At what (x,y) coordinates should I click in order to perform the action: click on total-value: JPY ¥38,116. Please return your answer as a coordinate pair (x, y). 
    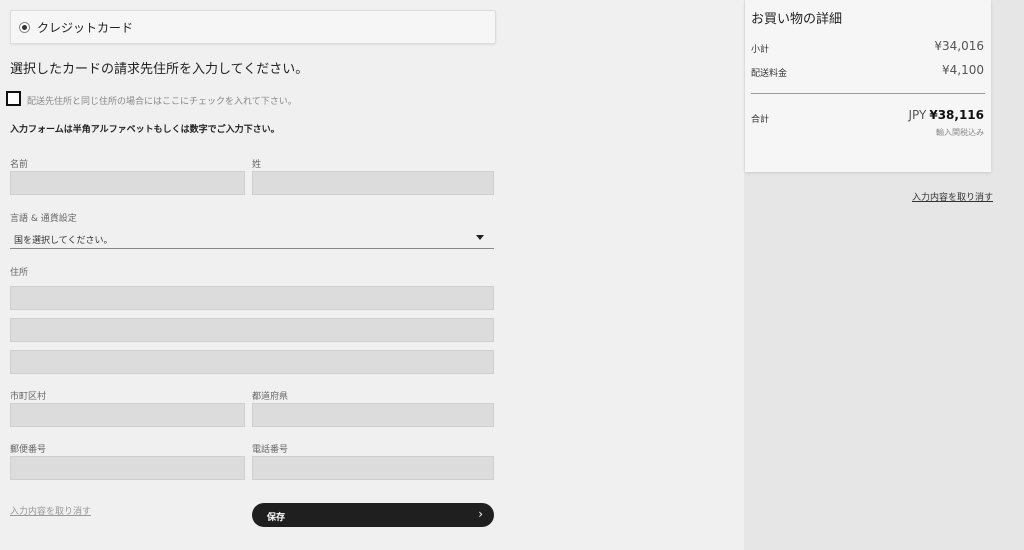
    Looking at the image, I should click on (947, 115).